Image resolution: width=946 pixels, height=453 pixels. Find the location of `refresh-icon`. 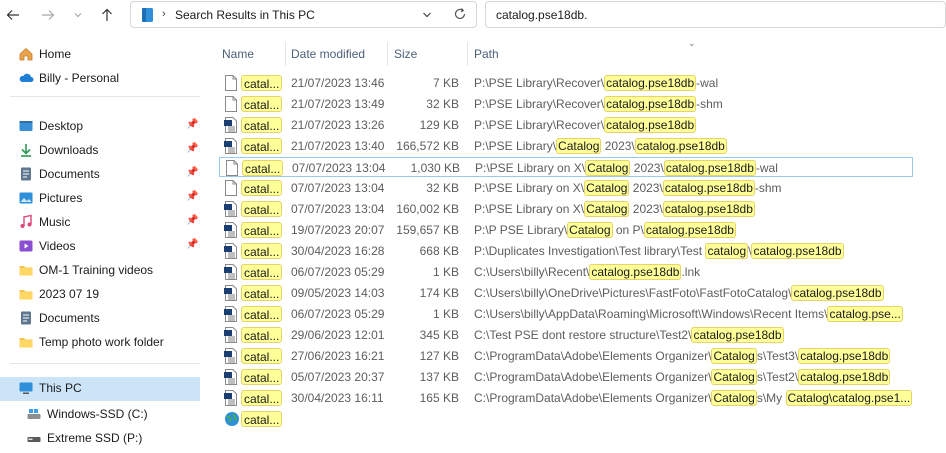

refresh-icon is located at coordinates (460, 15).